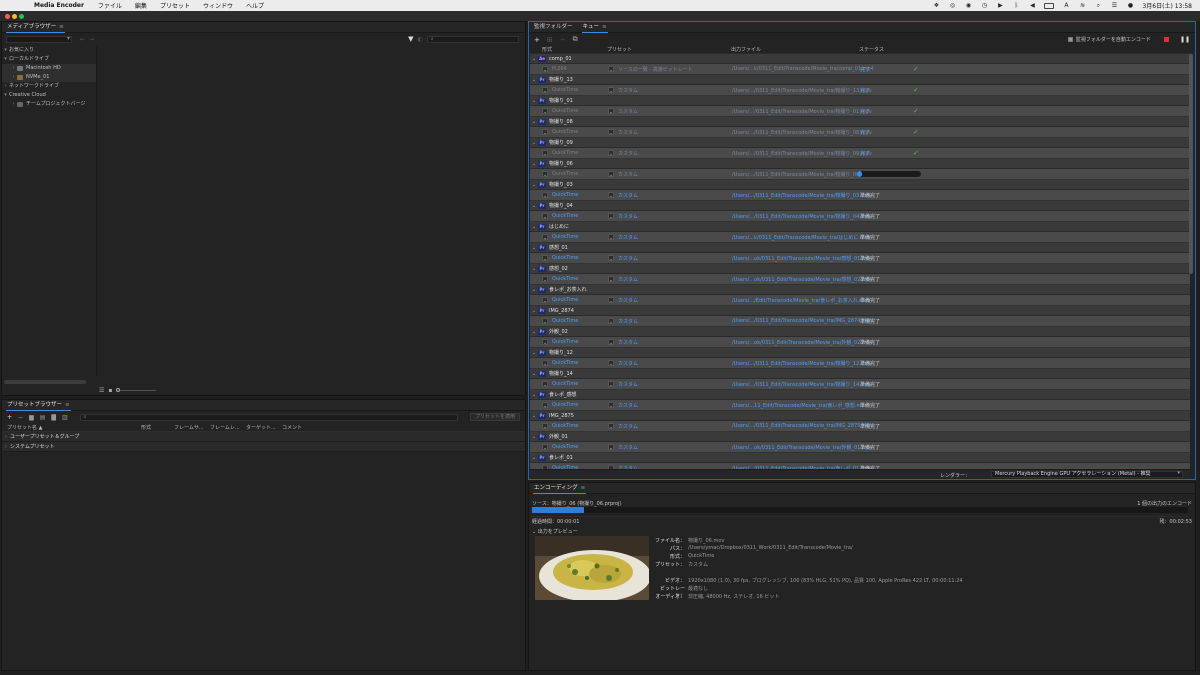  Describe the element at coordinates (1191, 164) in the screenshot. I see `queue-scrollbar` at that location.